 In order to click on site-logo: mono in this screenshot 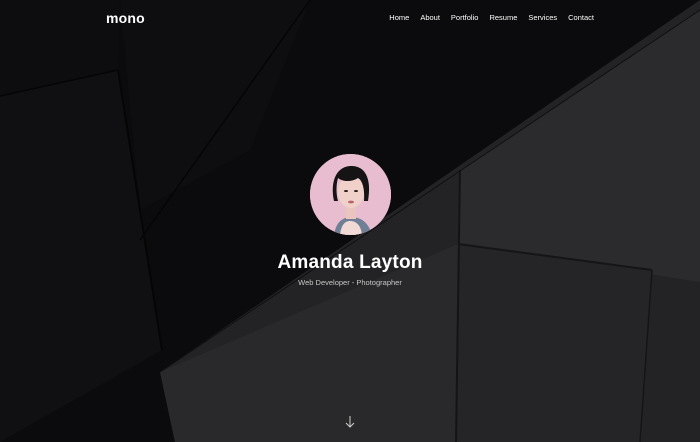, I will do `click(125, 18)`.